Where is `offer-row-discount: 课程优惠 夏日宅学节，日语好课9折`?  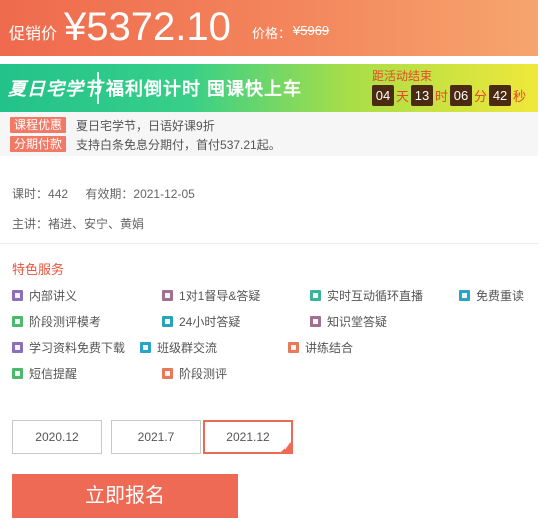 offer-row-discount: 课程优惠 夏日宅学节，日语好课9折 is located at coordinates (112, 125).